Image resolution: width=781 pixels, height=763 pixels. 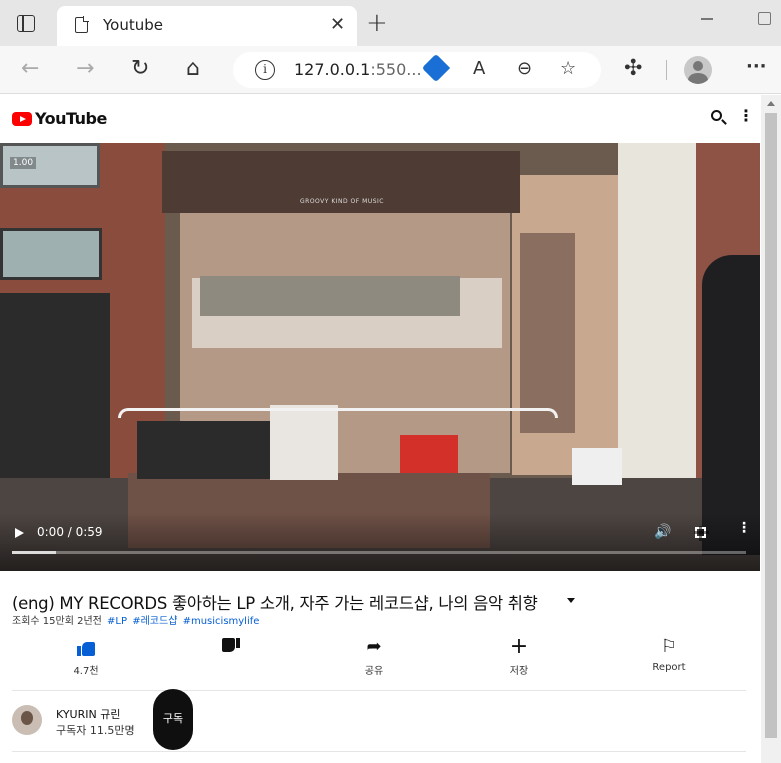 I want to click on document-icon, so click(x=82, y=24).